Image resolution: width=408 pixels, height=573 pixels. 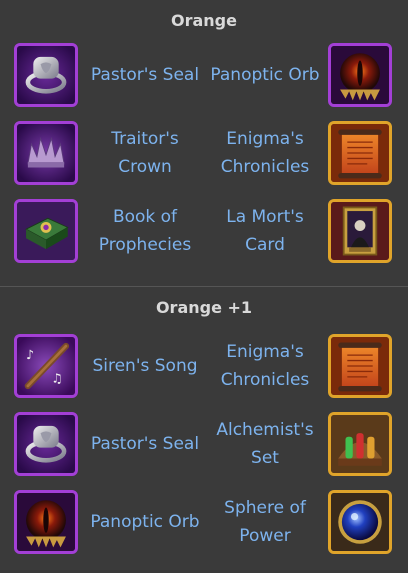 What do you see at coordinates (204, 153) in the screenshot?
I see `item-row: Traitor's Crown Enigma's Chronicles` at bounding box center [204, 153].